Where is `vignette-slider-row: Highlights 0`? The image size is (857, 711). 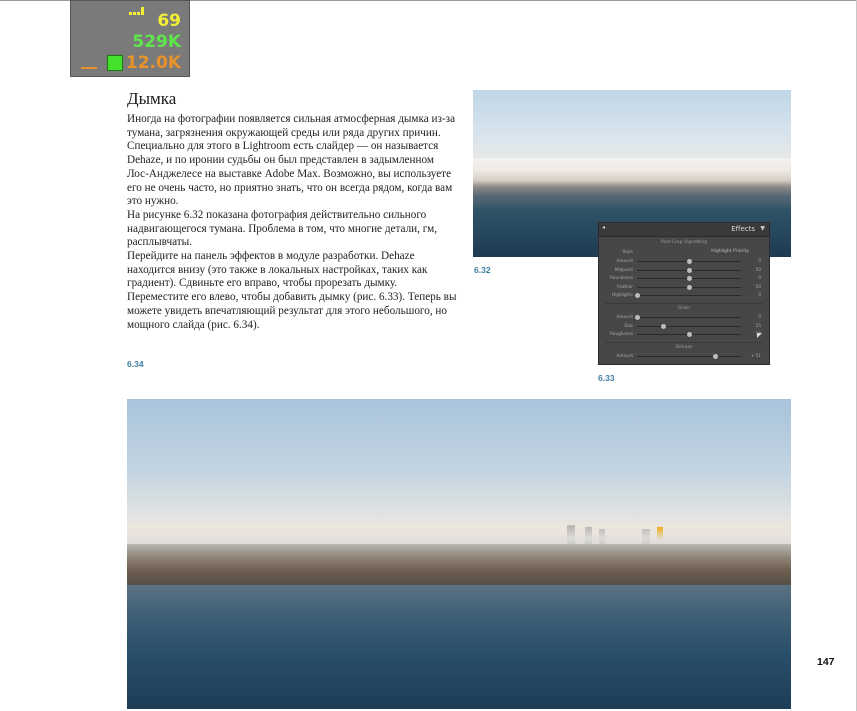 vignette-slider-row: Highlights 0 is located at coordinates (684, 295).